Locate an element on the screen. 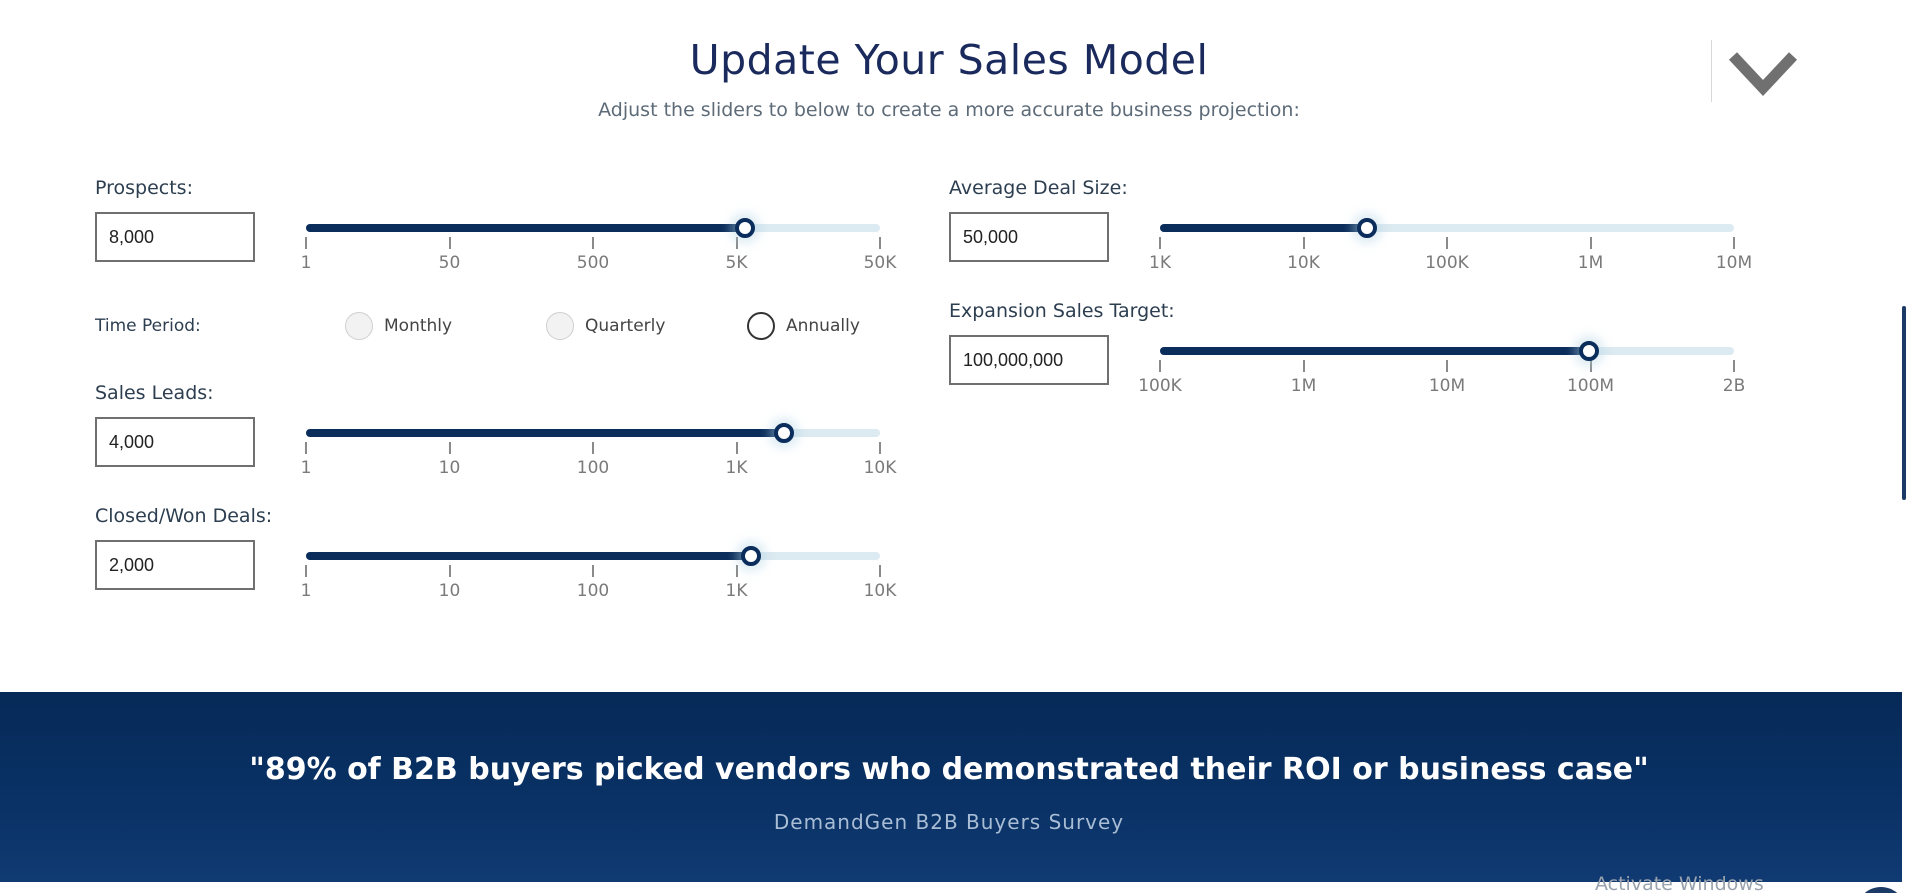 This screenshot has height=893, width=1906. side-scroll-tab is located at coordinates (1904, 403).